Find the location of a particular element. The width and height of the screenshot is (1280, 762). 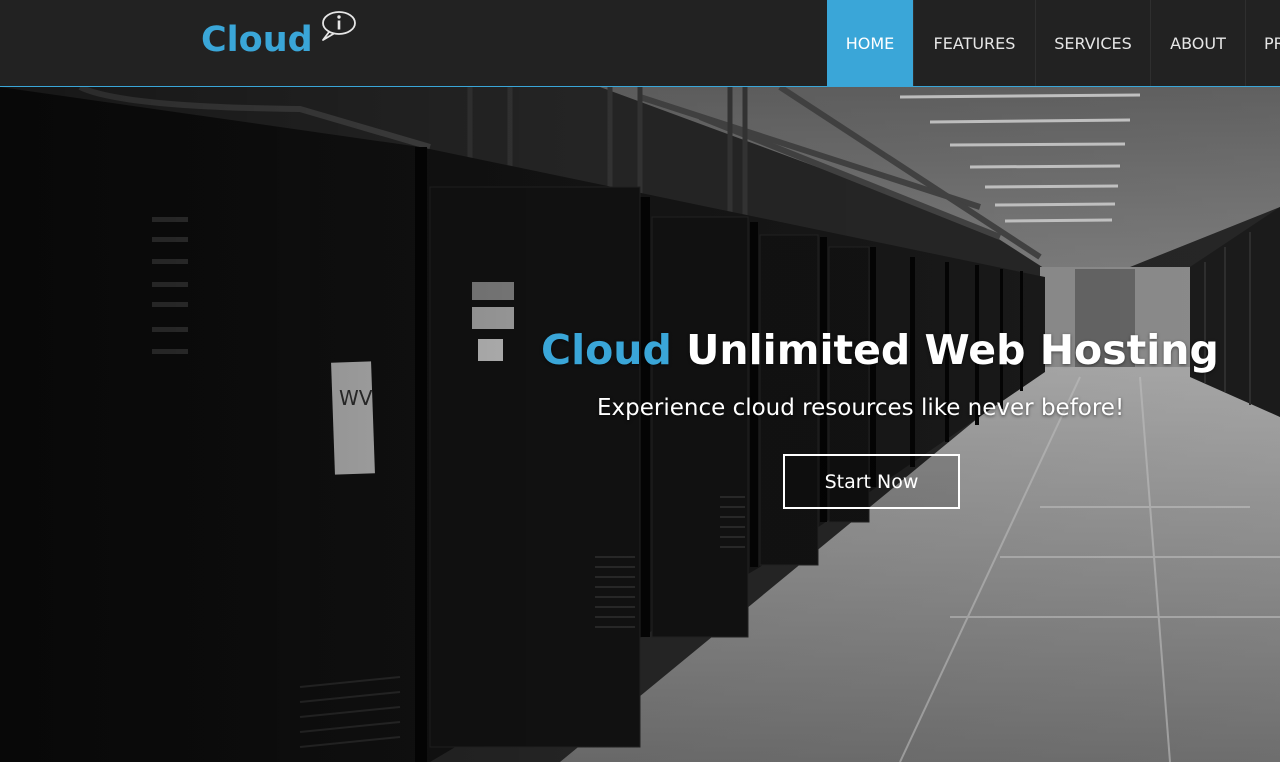

main-nav: HOME FEATURES SERVICES ABOUT PRICING is located at coordinates (1053, 43).